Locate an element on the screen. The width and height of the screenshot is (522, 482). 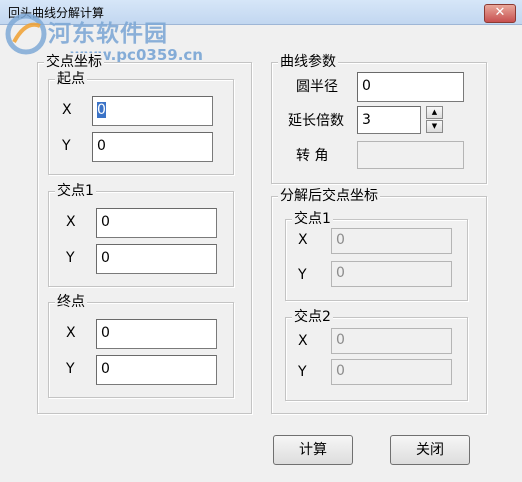
jd1-title: 交点1 is located at coordinates (75, 191).